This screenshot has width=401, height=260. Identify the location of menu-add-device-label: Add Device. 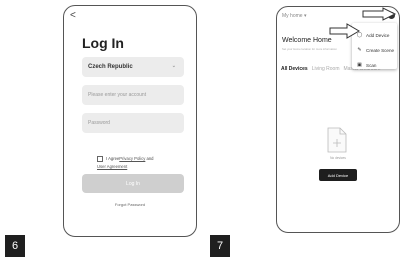
(378, 35).